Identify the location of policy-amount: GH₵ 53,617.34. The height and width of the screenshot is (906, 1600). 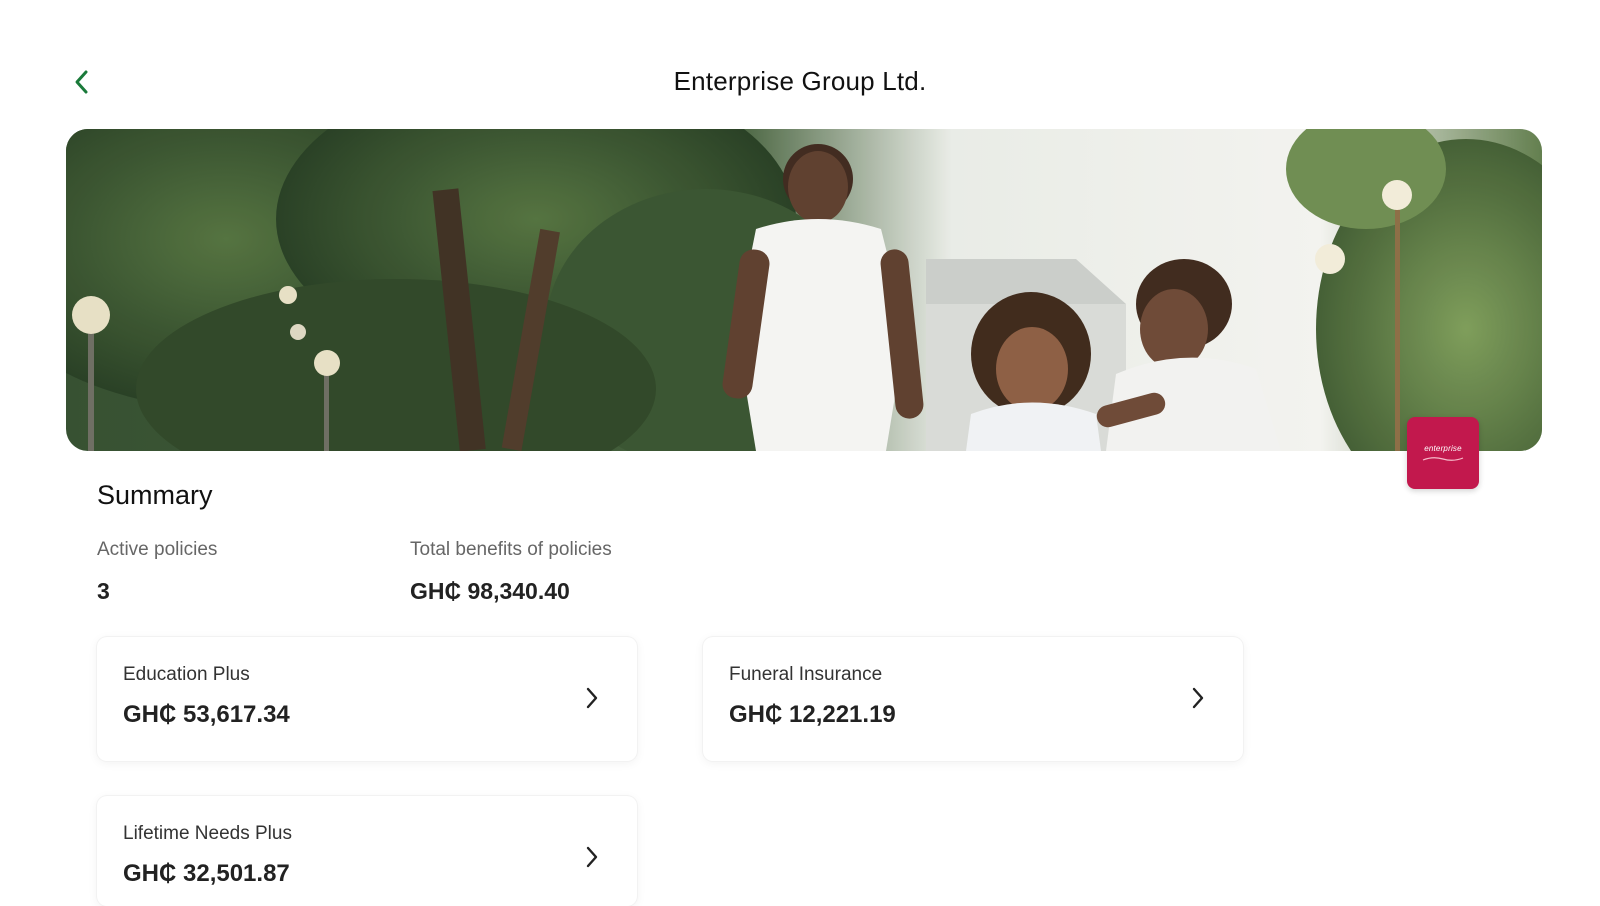
(206, 714).